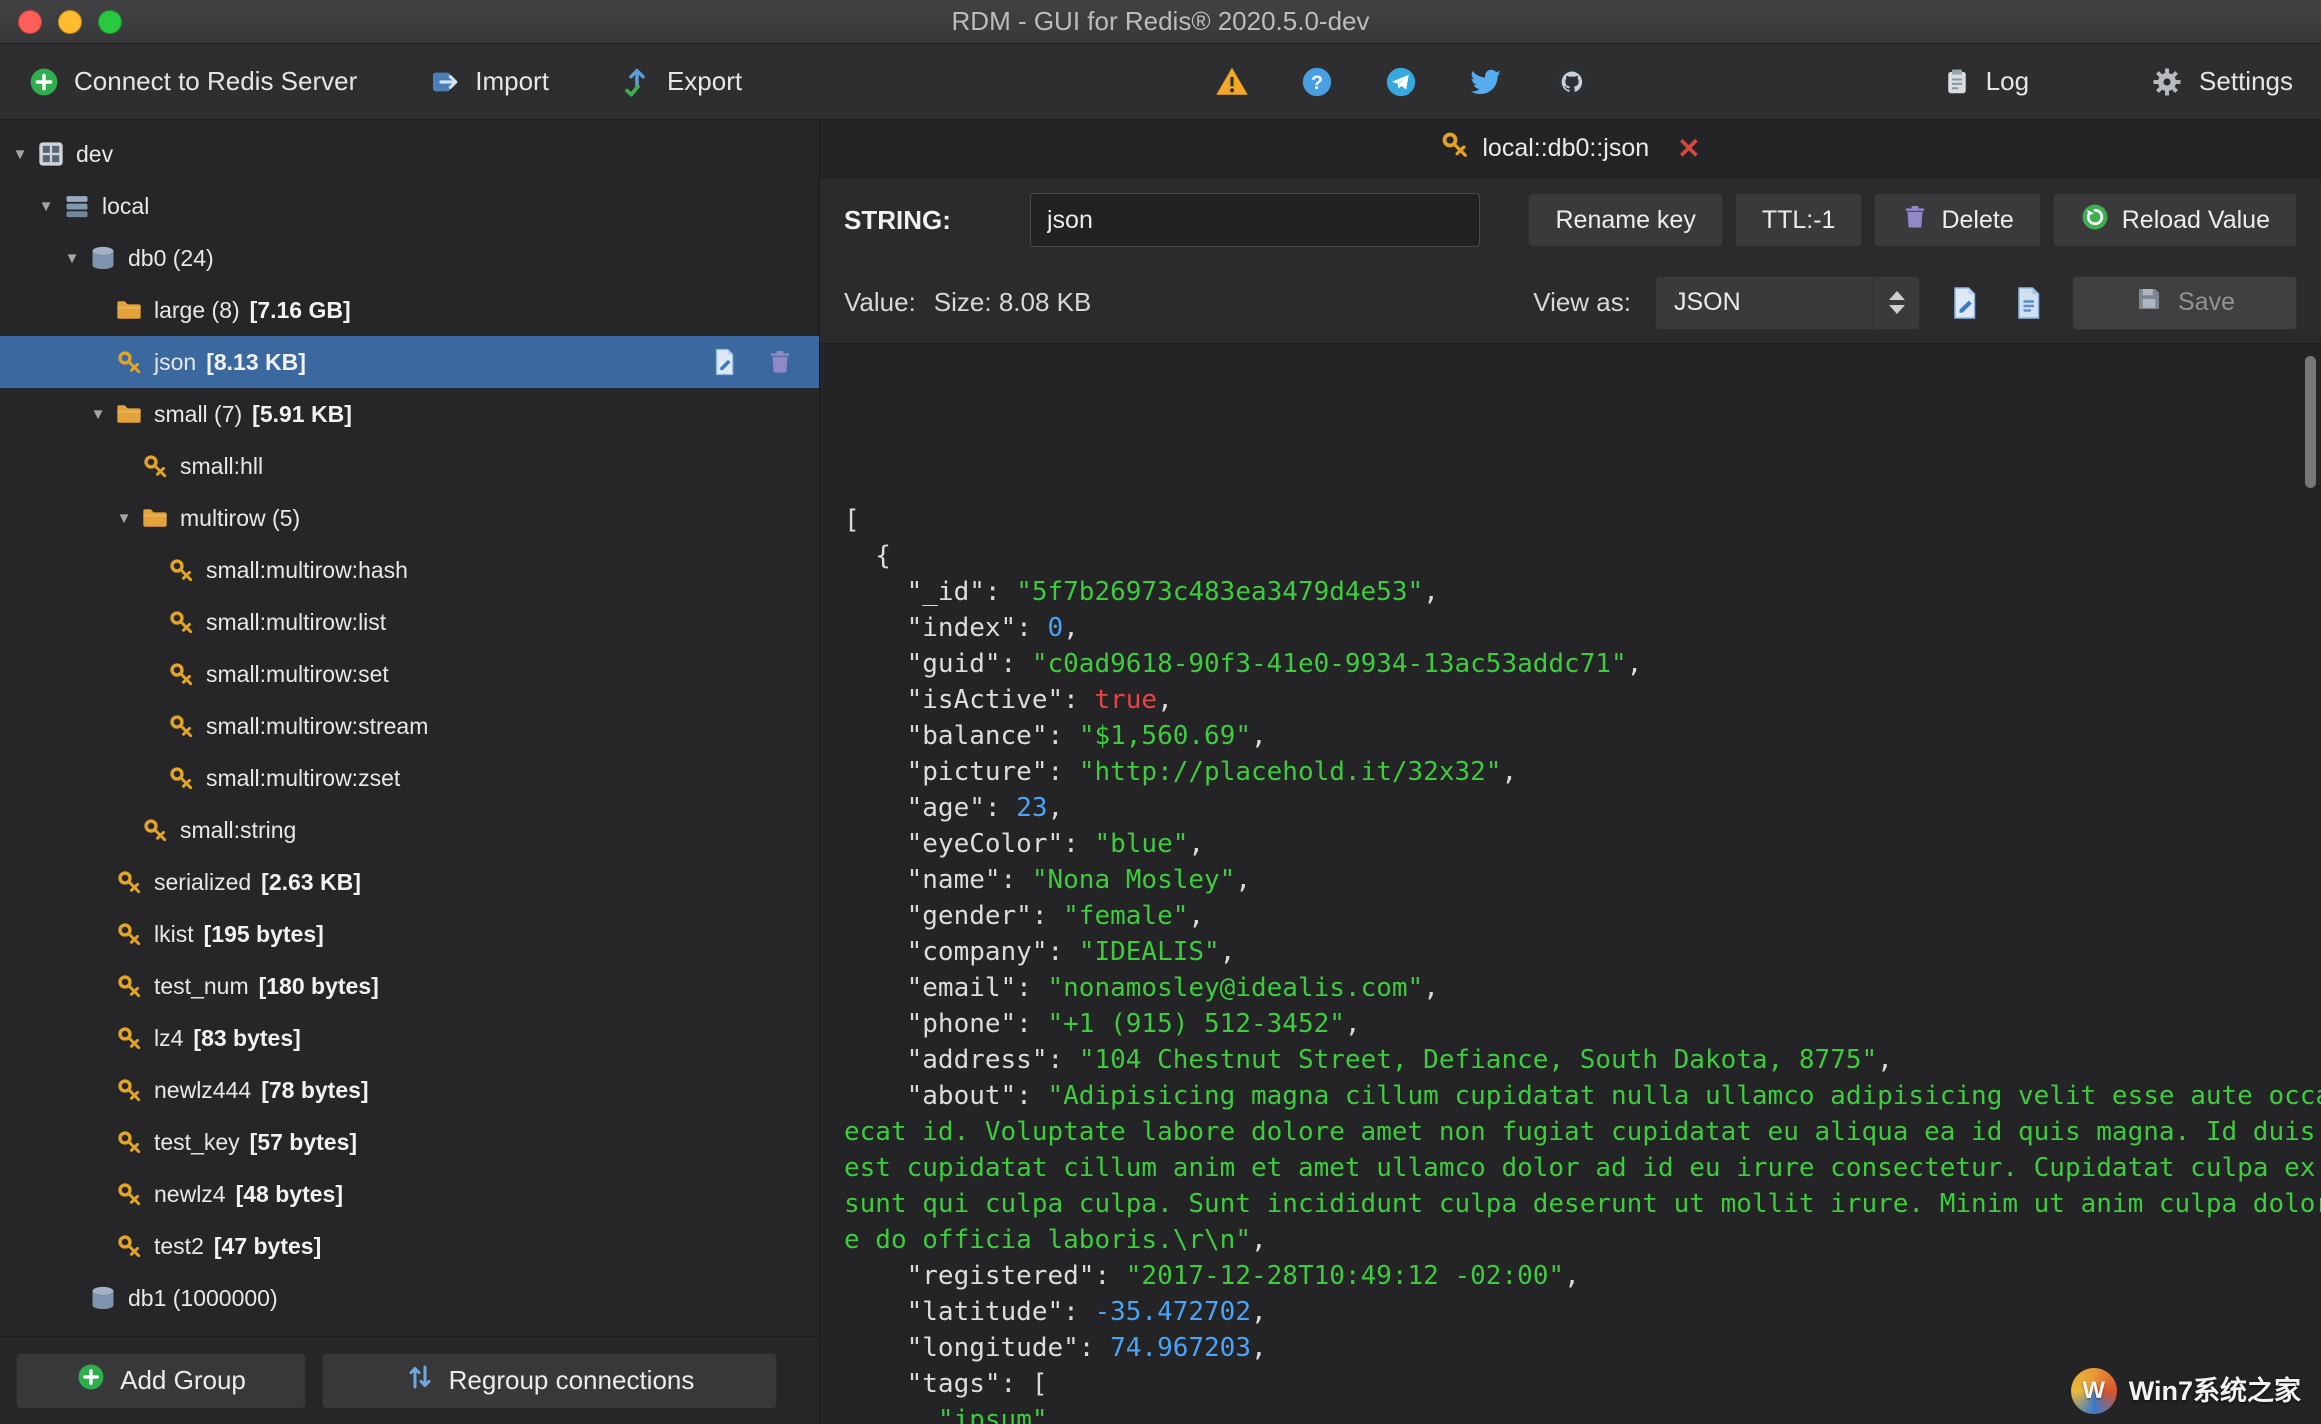  I want to click on tree-item-label: small:multirow:hash, so click(307, 569).